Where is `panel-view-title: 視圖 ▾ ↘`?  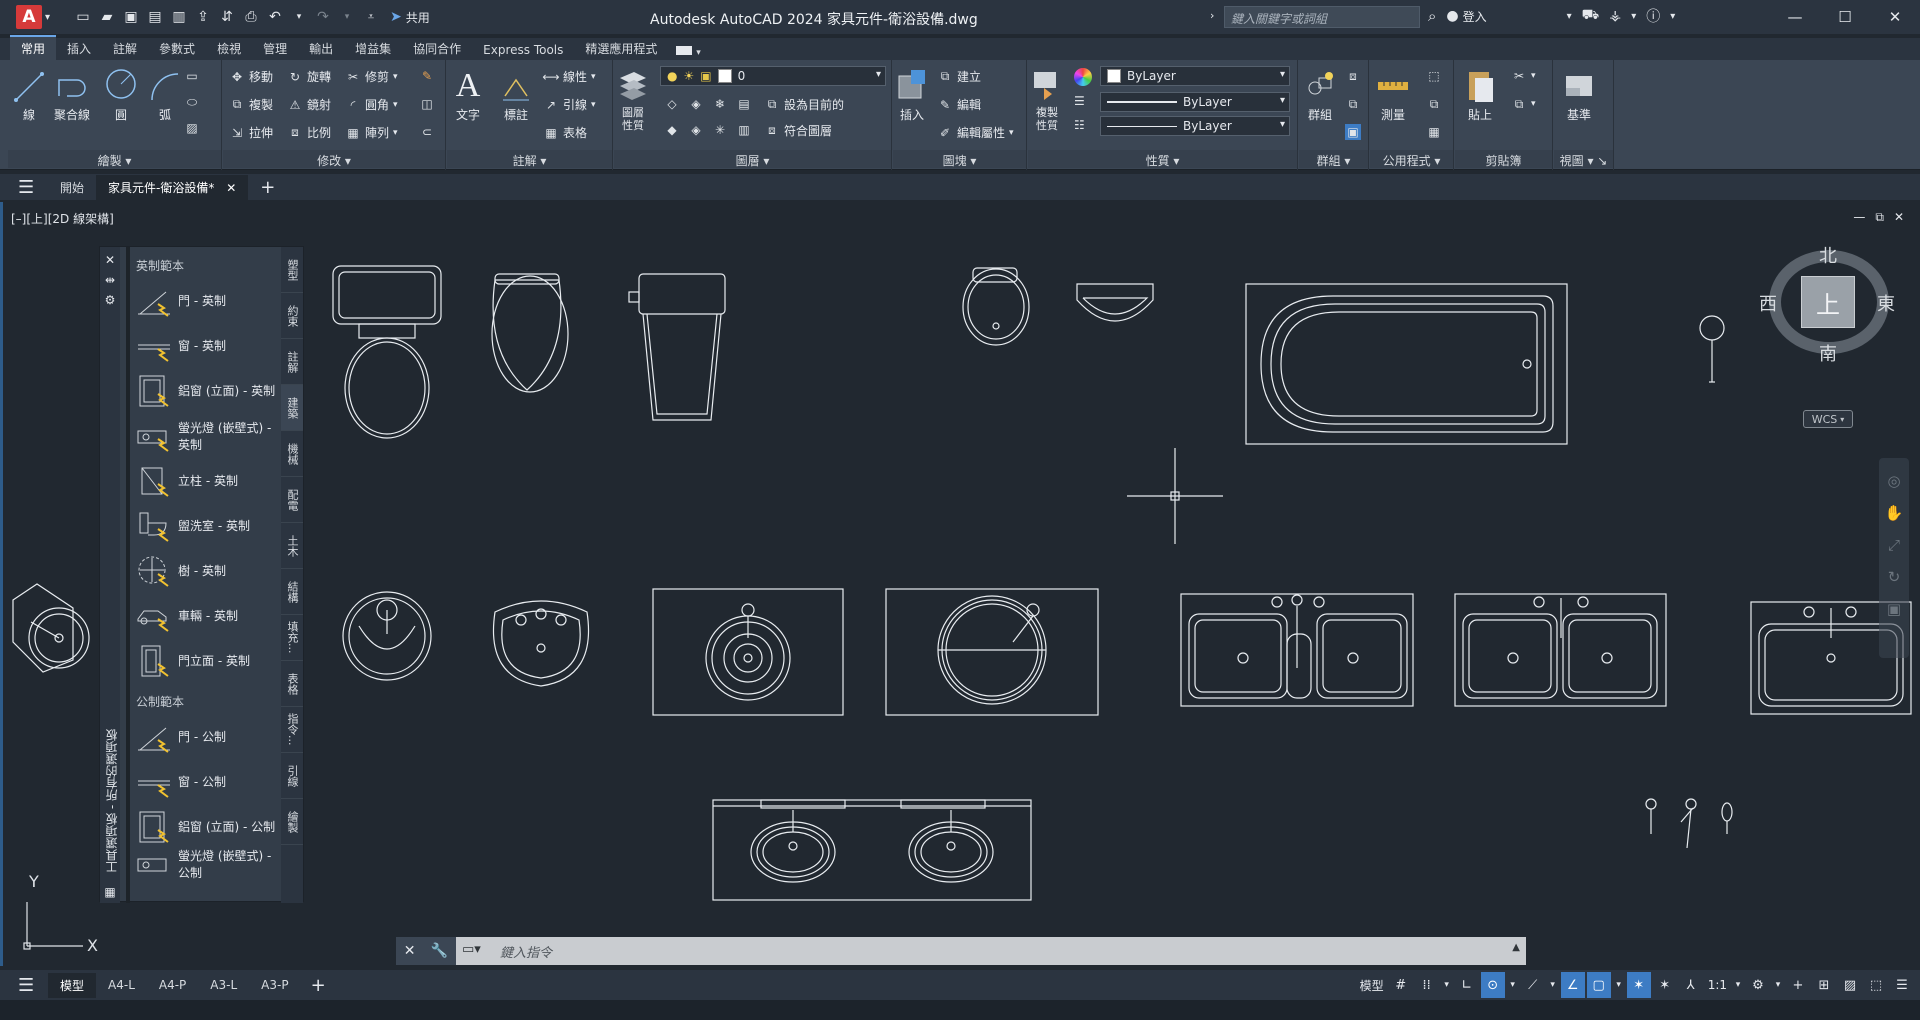 panel-view-title: 視圖 ▾ ↘ is located at coordinates (1583, 159).